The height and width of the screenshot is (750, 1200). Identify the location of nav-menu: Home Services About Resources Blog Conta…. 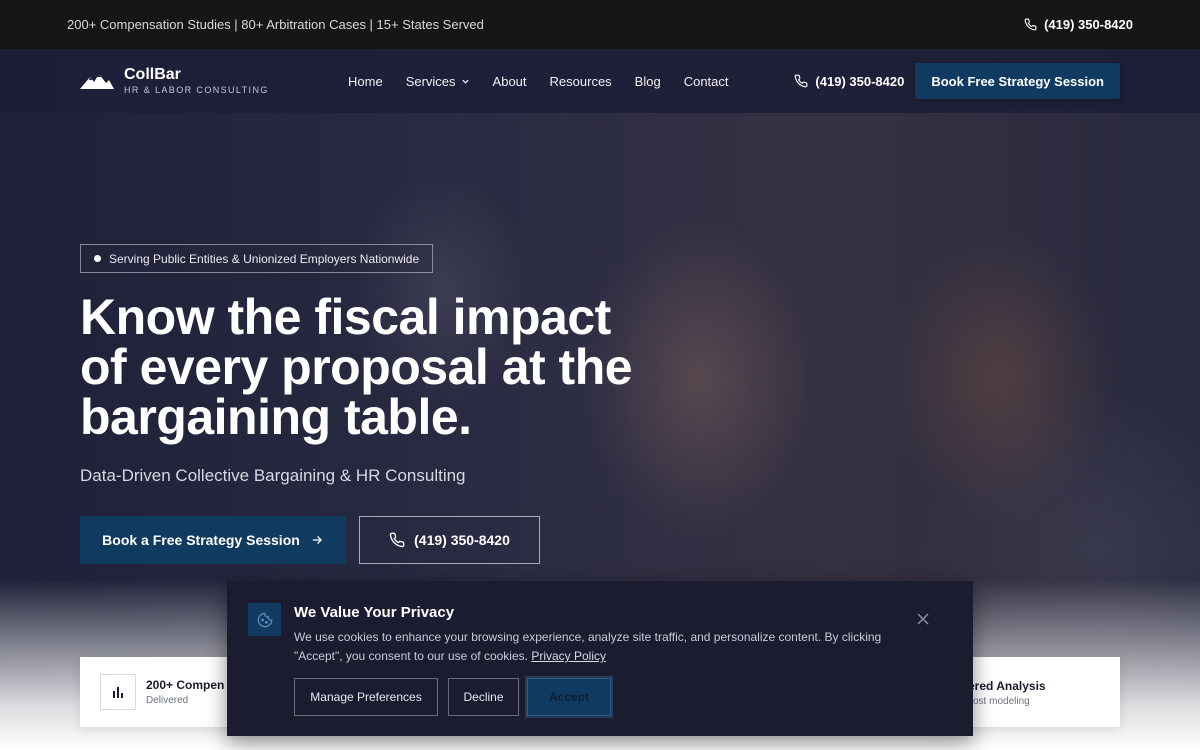
(538, 81).